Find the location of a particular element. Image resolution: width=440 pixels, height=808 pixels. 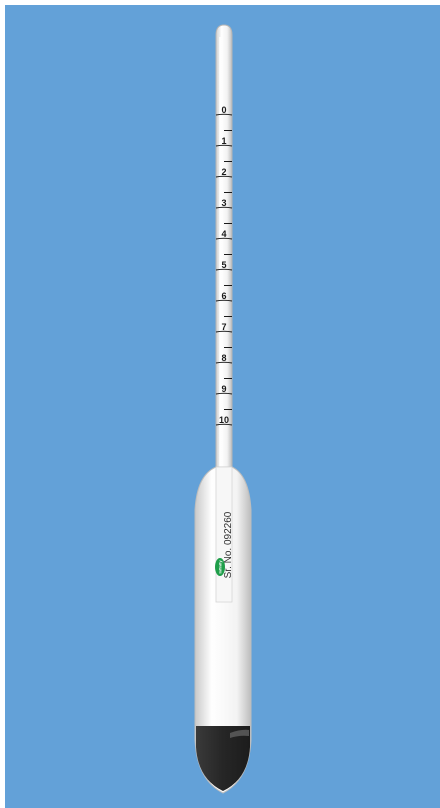

brand-logo-icon: Infinity is located at coordinates (220, 567).